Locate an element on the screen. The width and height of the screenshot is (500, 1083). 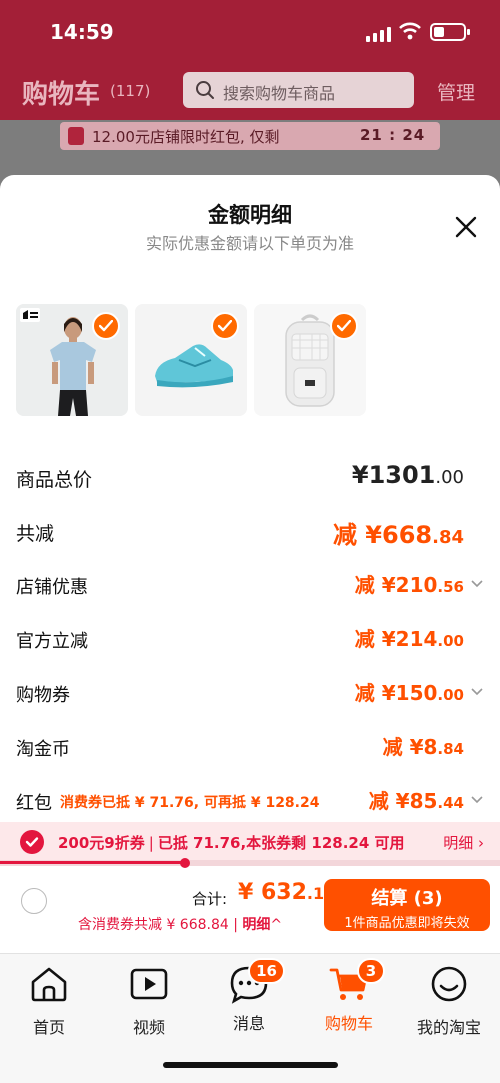
tab-label: 视频 is located at coordinates (148, 1027).